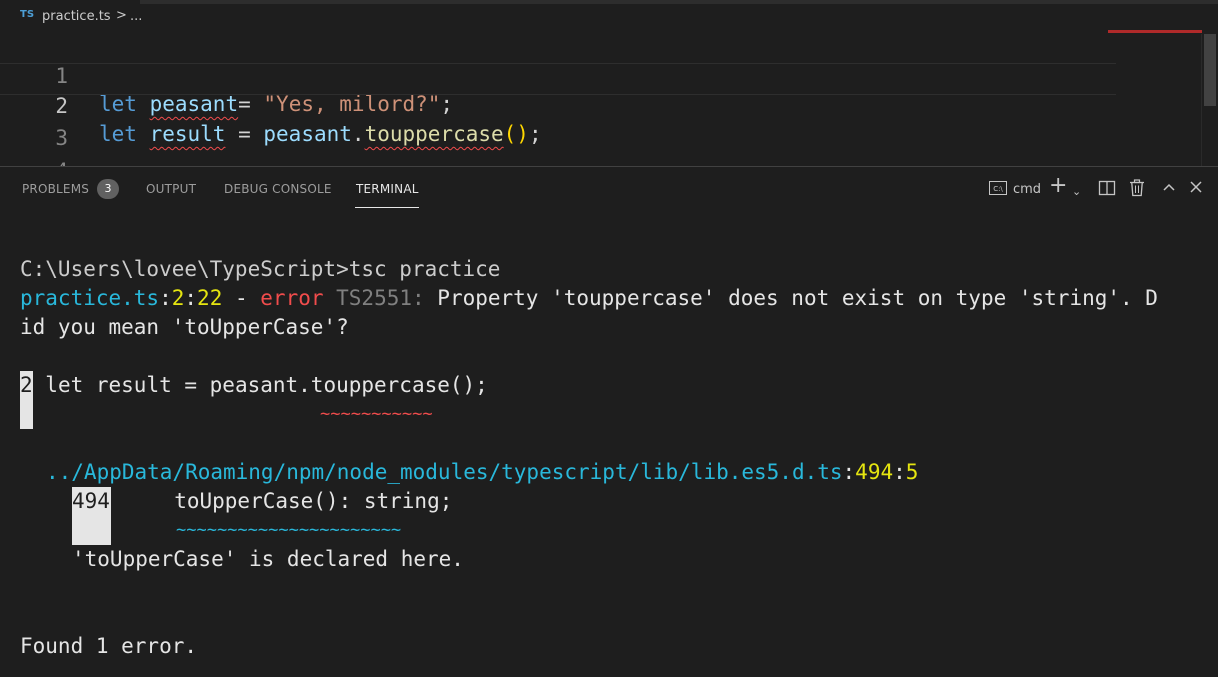 Image resolution: width=1218 pixels, height=677 pixels. What do you see at coordinates (1196, 189) in the screenshot?
I see `close-panel-icon` at bounding box center [1196, 189].